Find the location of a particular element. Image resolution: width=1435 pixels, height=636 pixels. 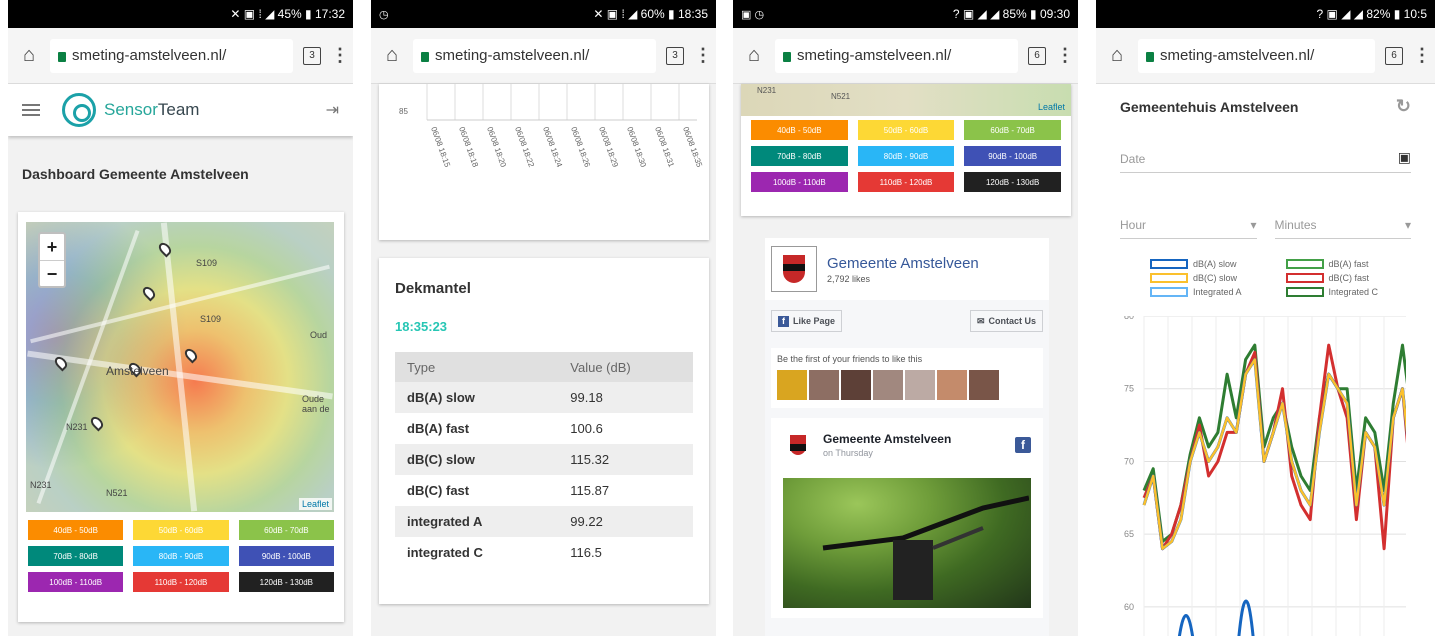

refresh-icon: ↻ is located at coordinates (1403, 106).